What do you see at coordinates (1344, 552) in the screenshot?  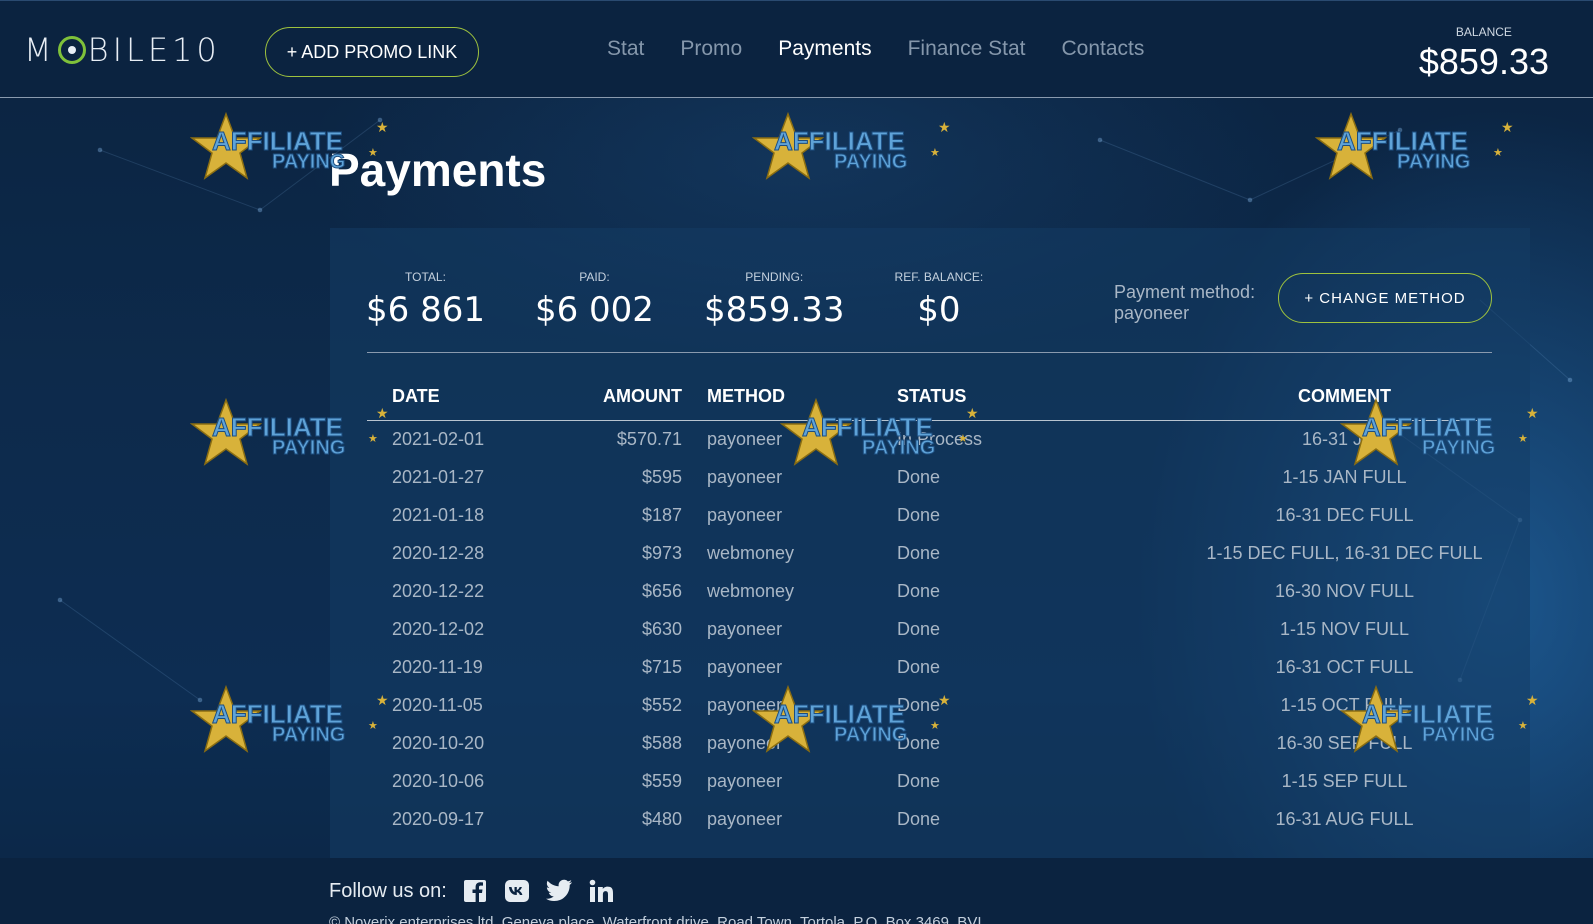 I see `cell-comment: 1-15 DEC FULL, 16-31 DEC FULL` at bounding box center [1344, 552].